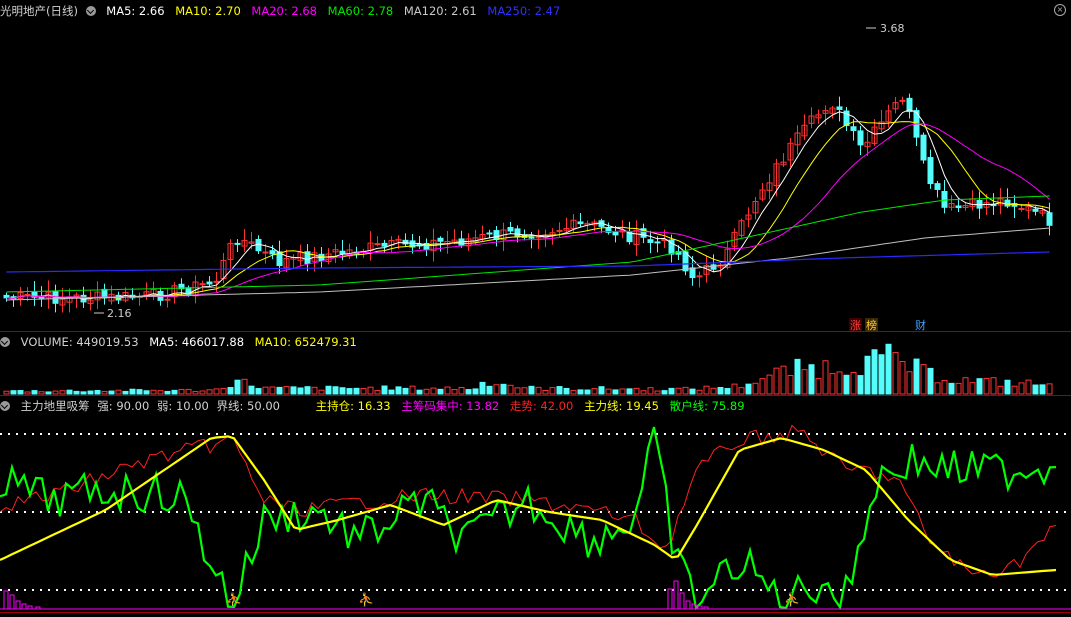 The width and height of the screenshot is (1071, 617). What do you see at coordinates (920, 325) in the screenshot?
I see `badge-cai: 财` at bounding box center [920, 325].